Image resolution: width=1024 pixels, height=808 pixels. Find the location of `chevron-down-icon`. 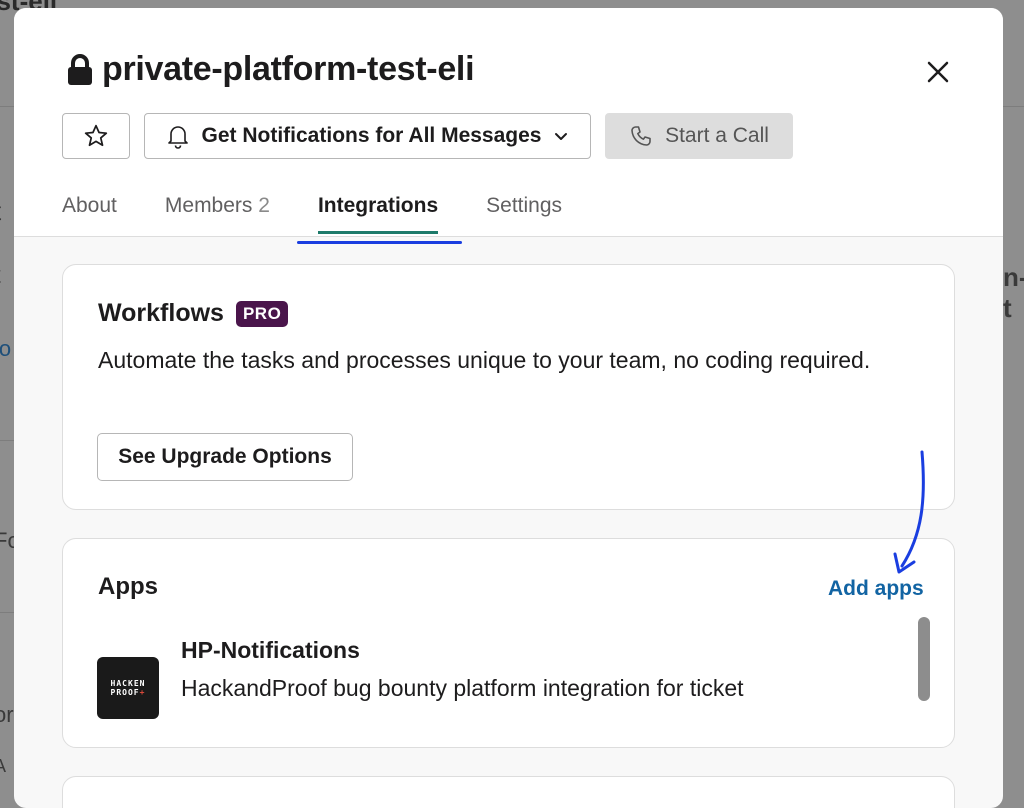

chevron-down-icon is located at coordinates (561, 136).